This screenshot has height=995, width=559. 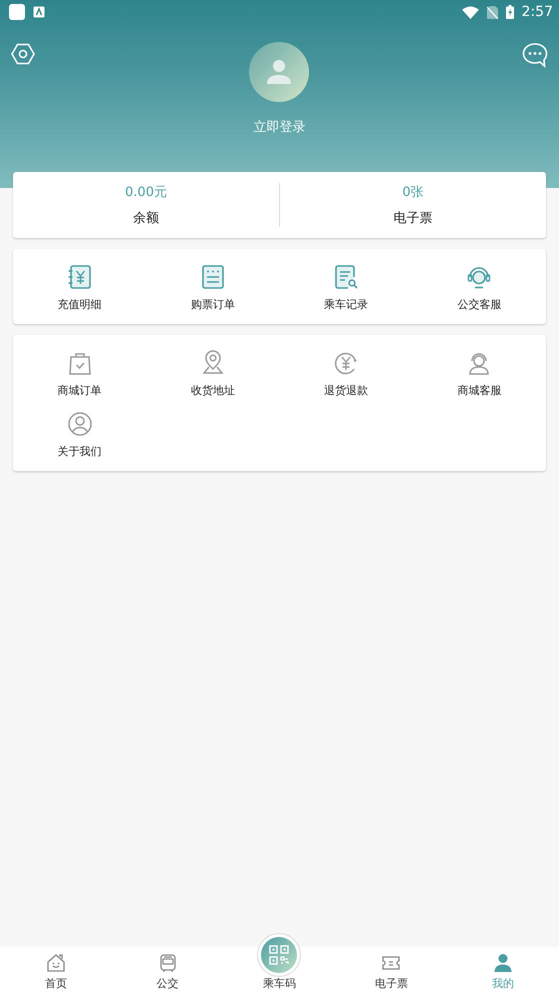 I want to click on menu-item: 公交客服, so click(x=479, y=287).